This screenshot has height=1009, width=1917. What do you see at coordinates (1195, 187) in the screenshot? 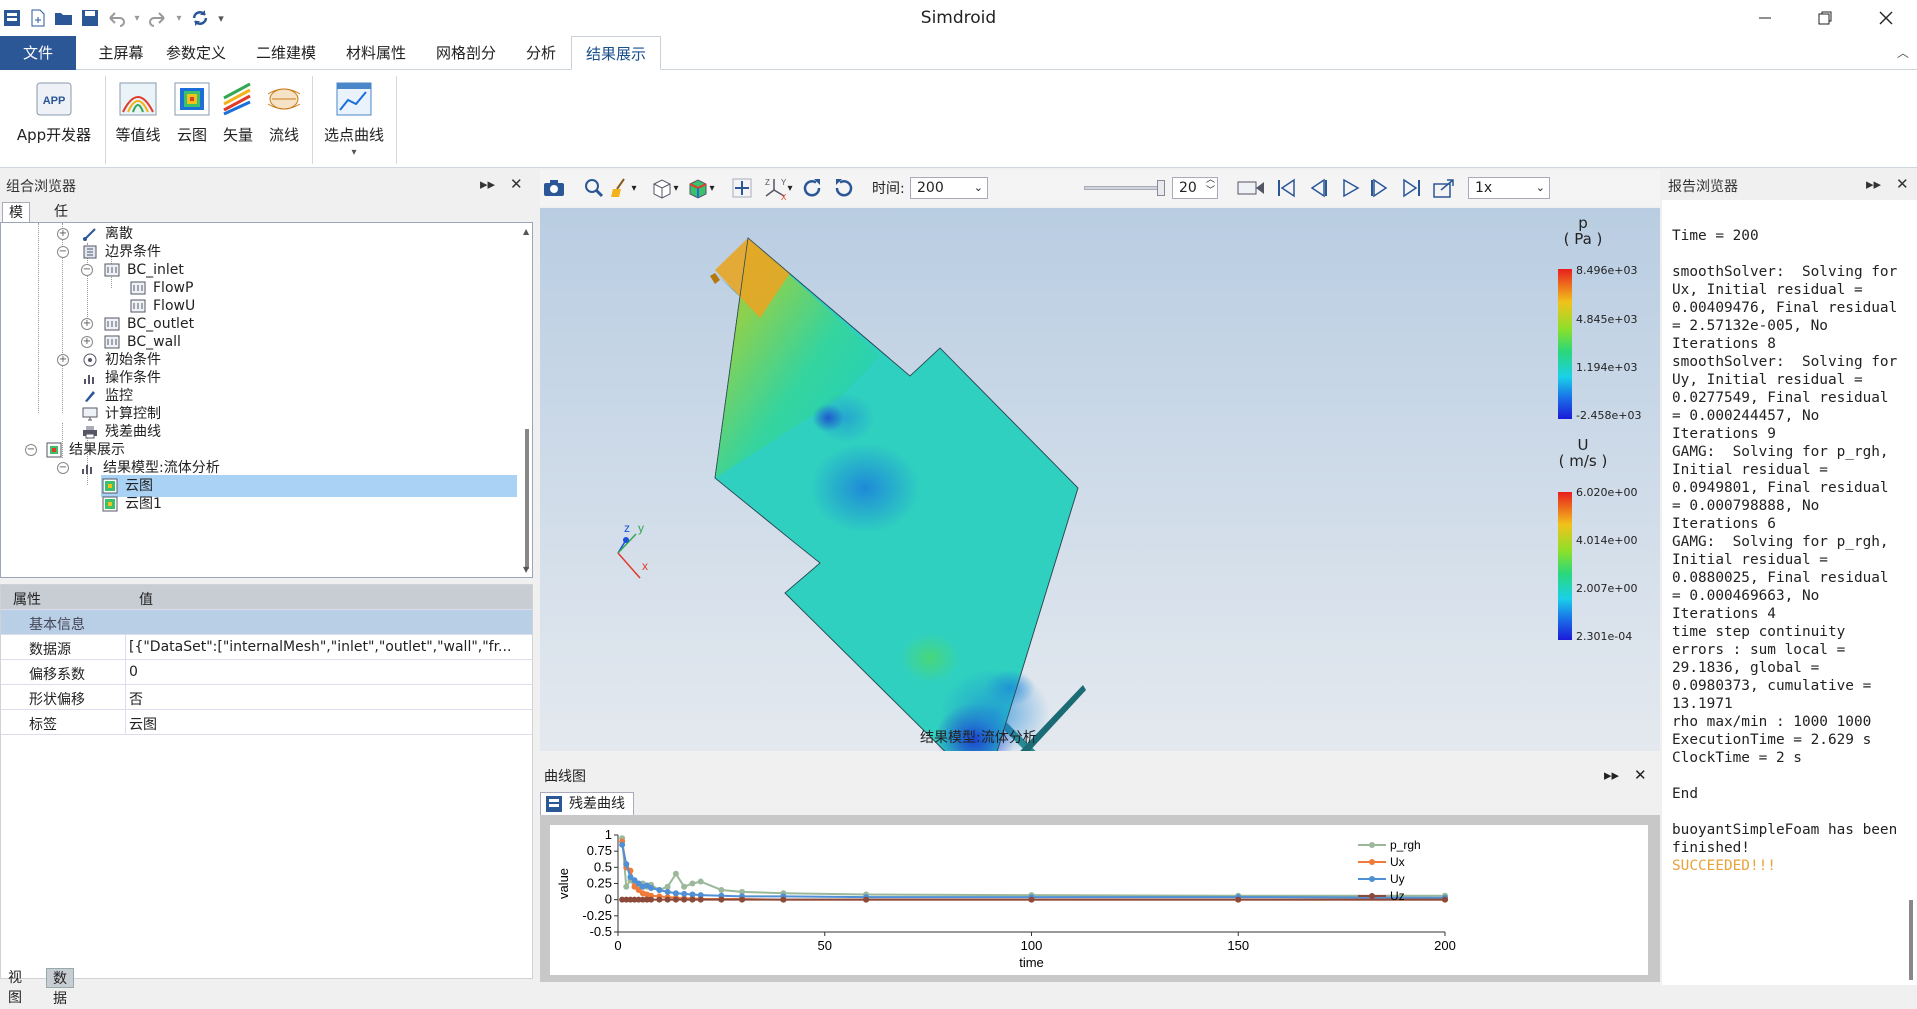
I see `step-spinbox: 20 ︿ ﹀` at bounding box center [1195, 187].